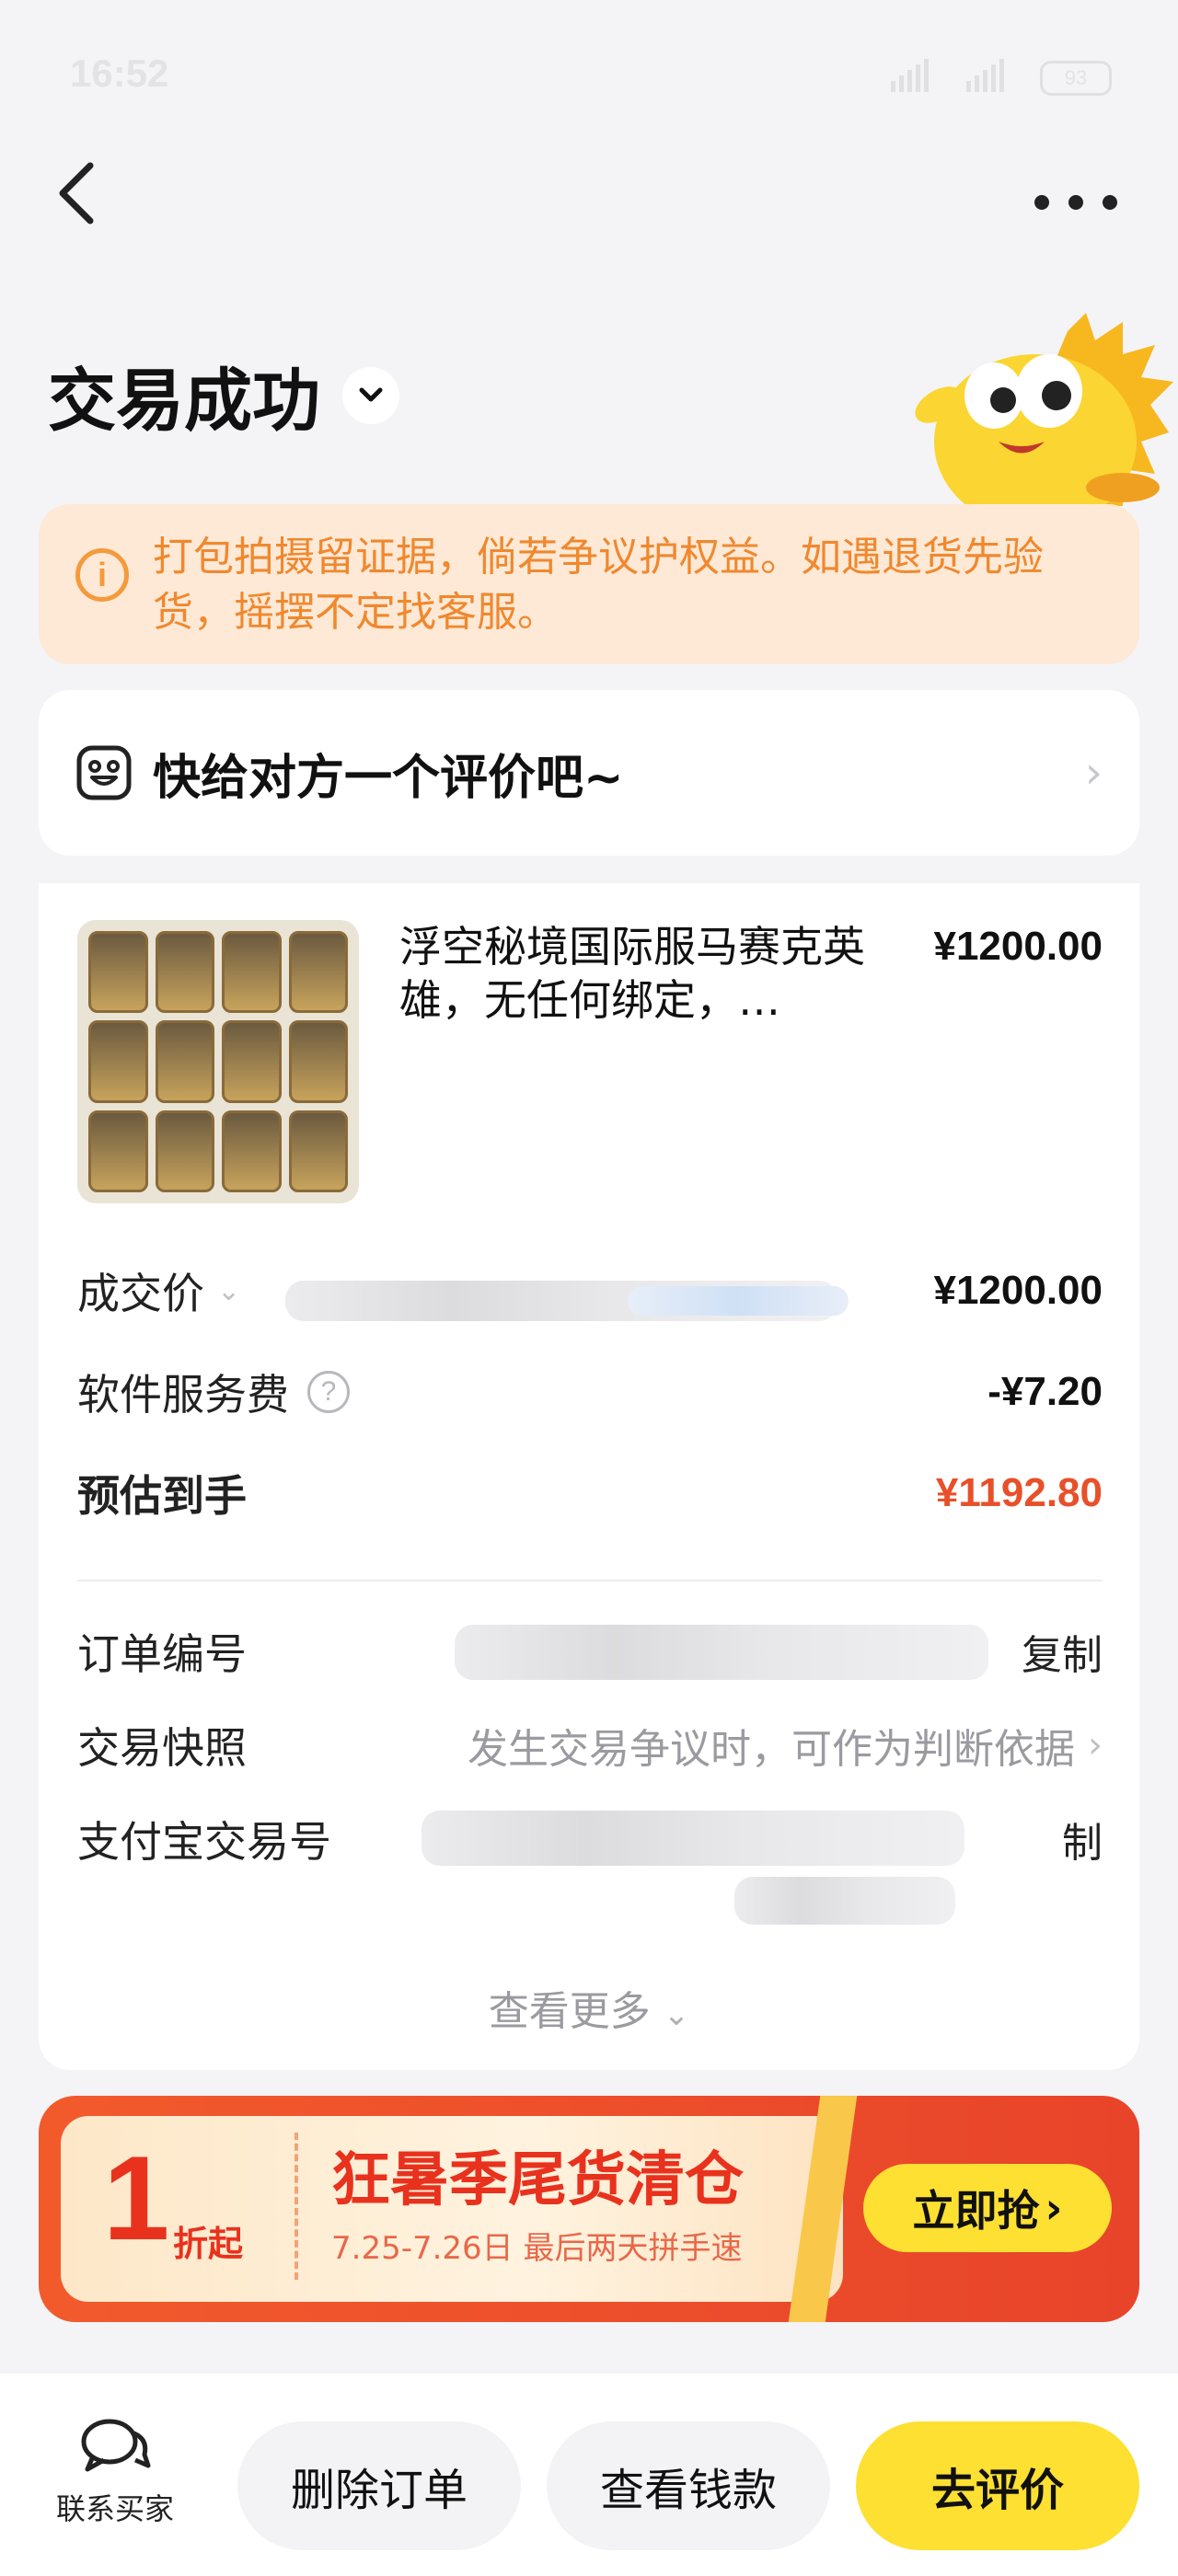  I want to click on deal-price-label: 成交价, so click(140, 1293).